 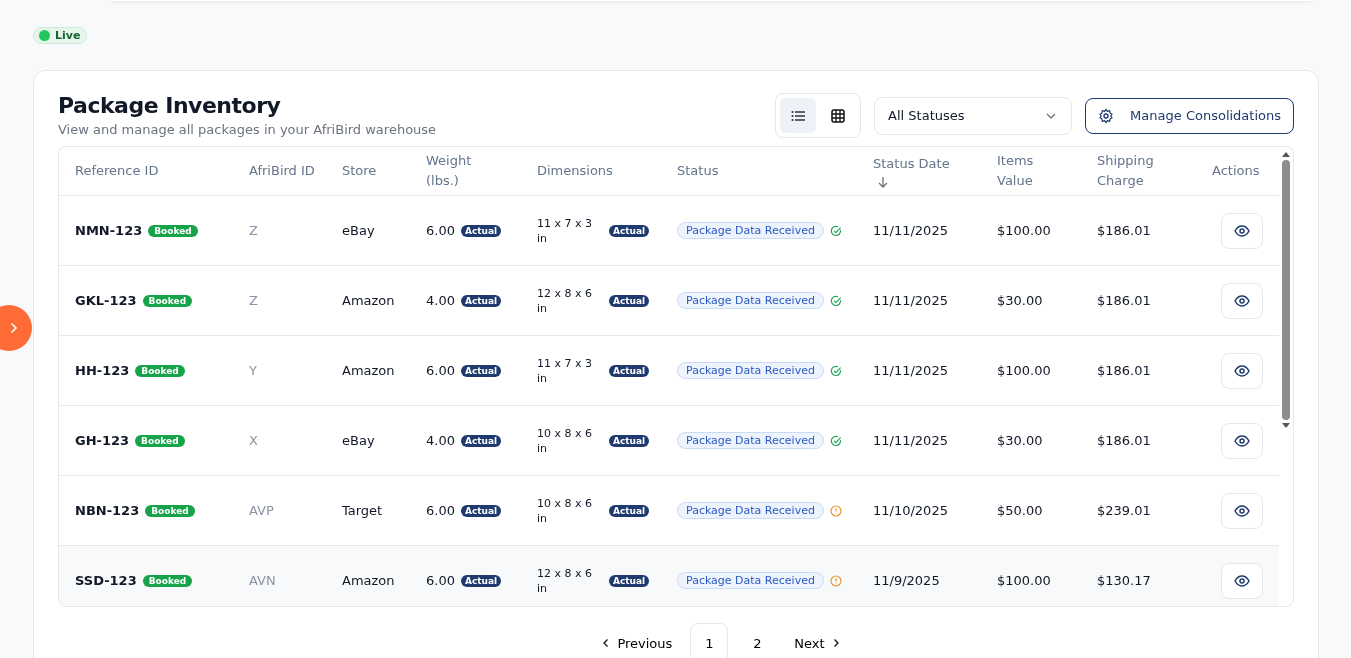 What do you see at coordinates (247, 129) in the screenshot?
I see `panel-subtitle: View and manage all packages in your AfriBird warehouse` at bounding box center [247, 129].